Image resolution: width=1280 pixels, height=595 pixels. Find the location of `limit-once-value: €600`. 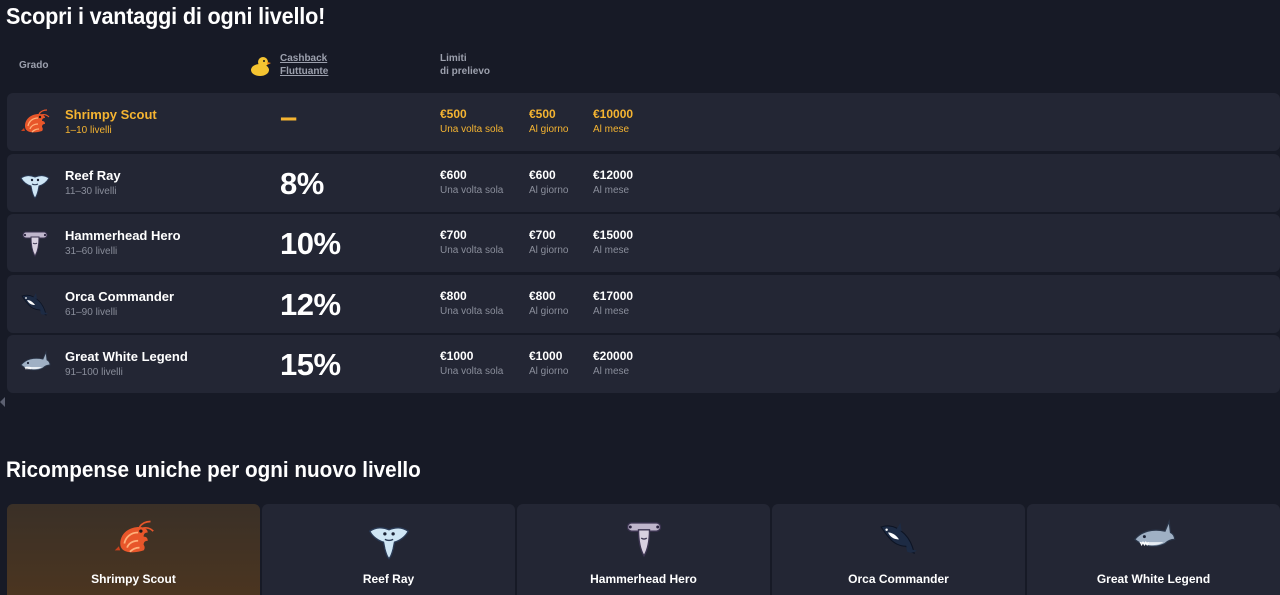

limit-once-value: €600 is located at coordinates (453, 174).